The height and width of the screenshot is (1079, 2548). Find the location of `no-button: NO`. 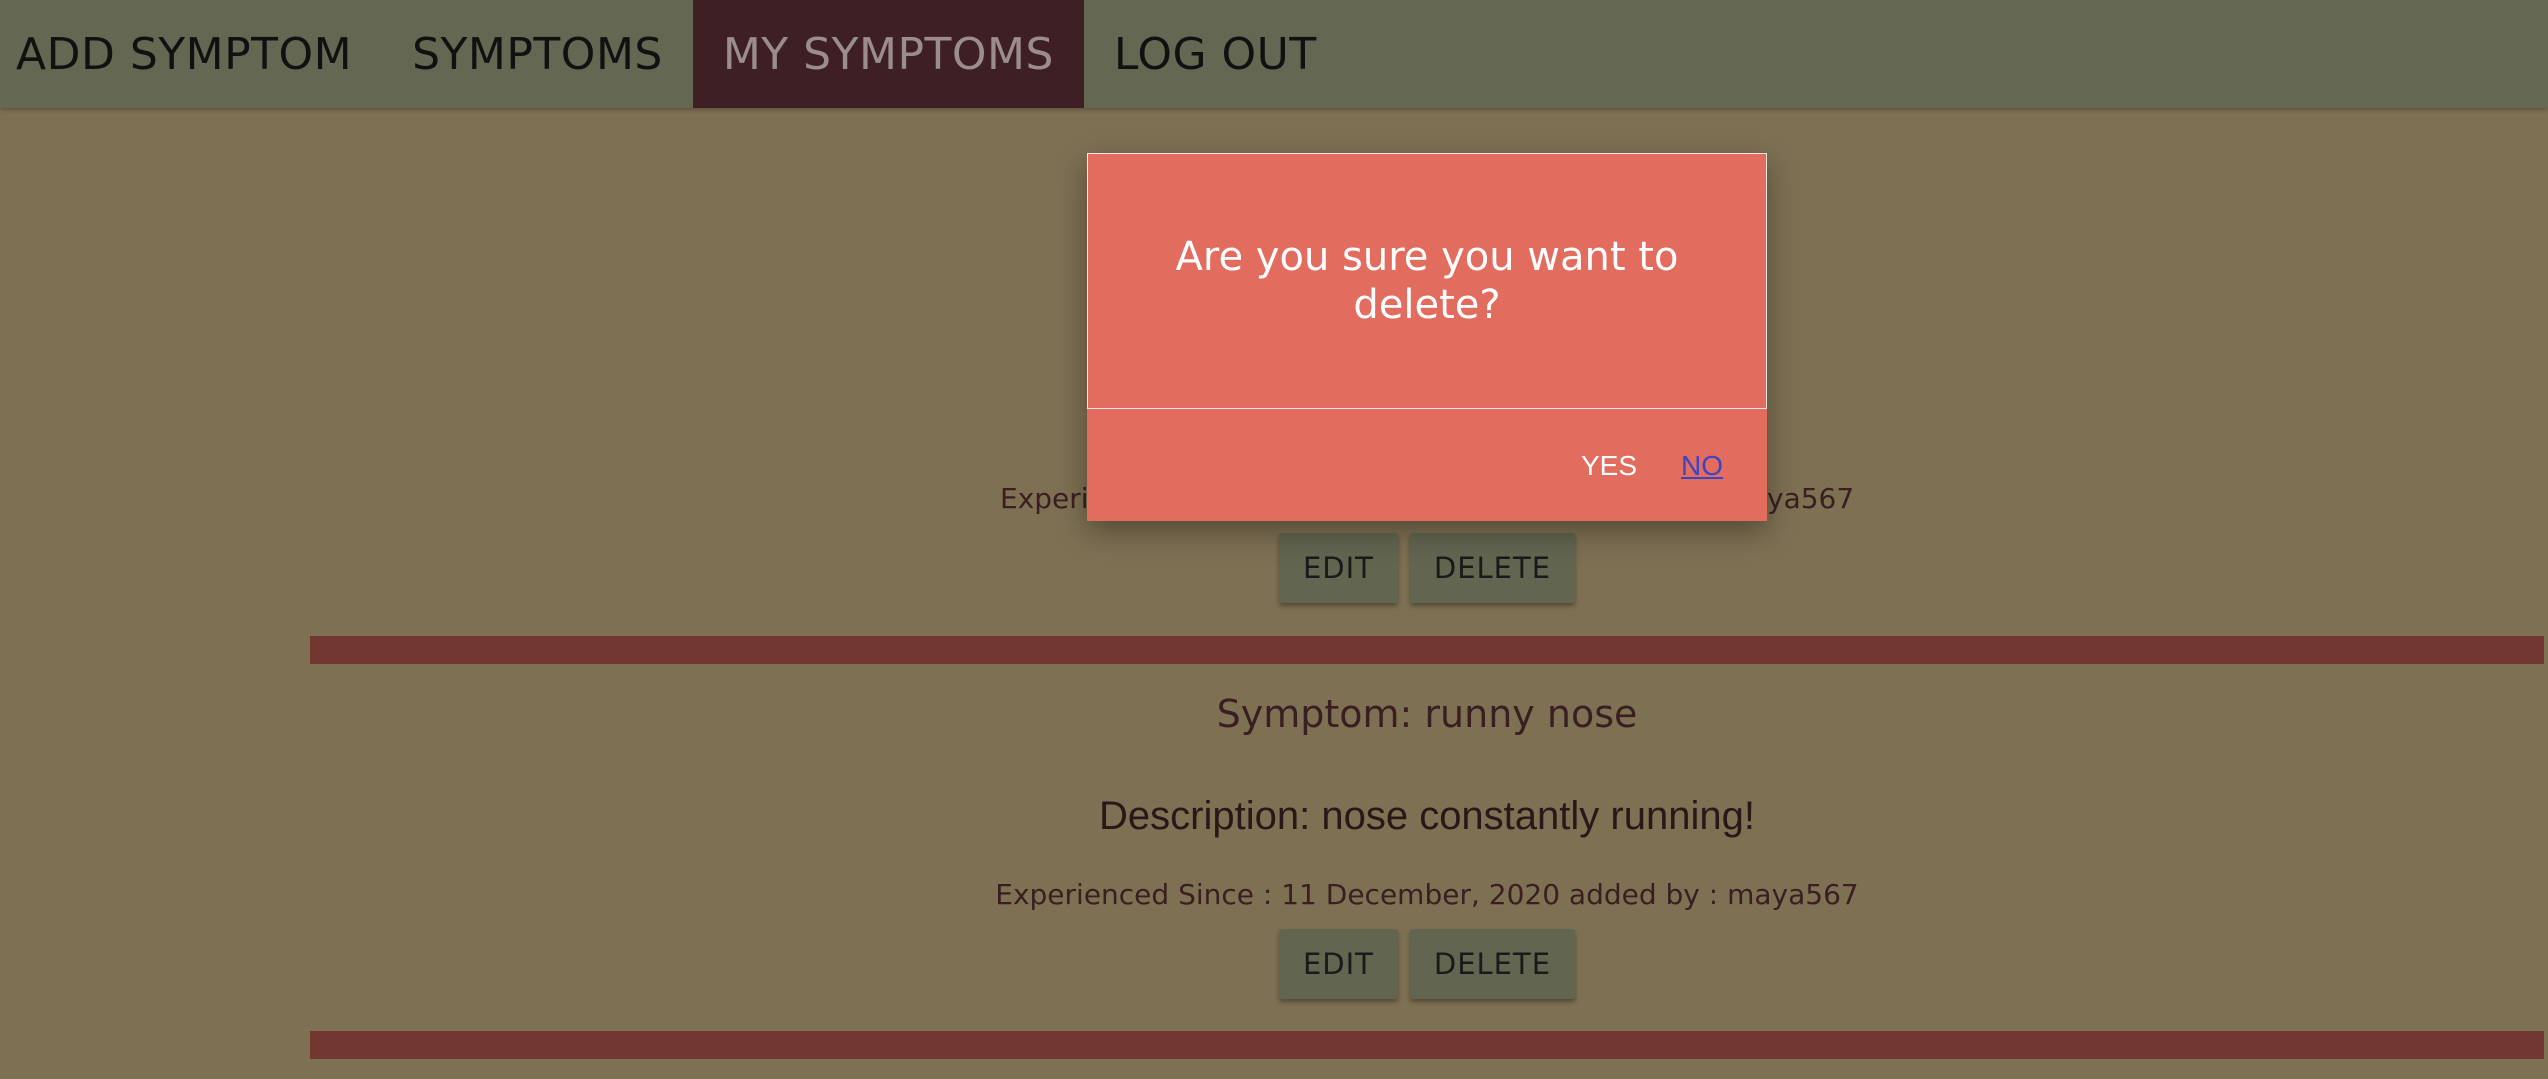

no-button: NO is located at coordinates (1702, 466).